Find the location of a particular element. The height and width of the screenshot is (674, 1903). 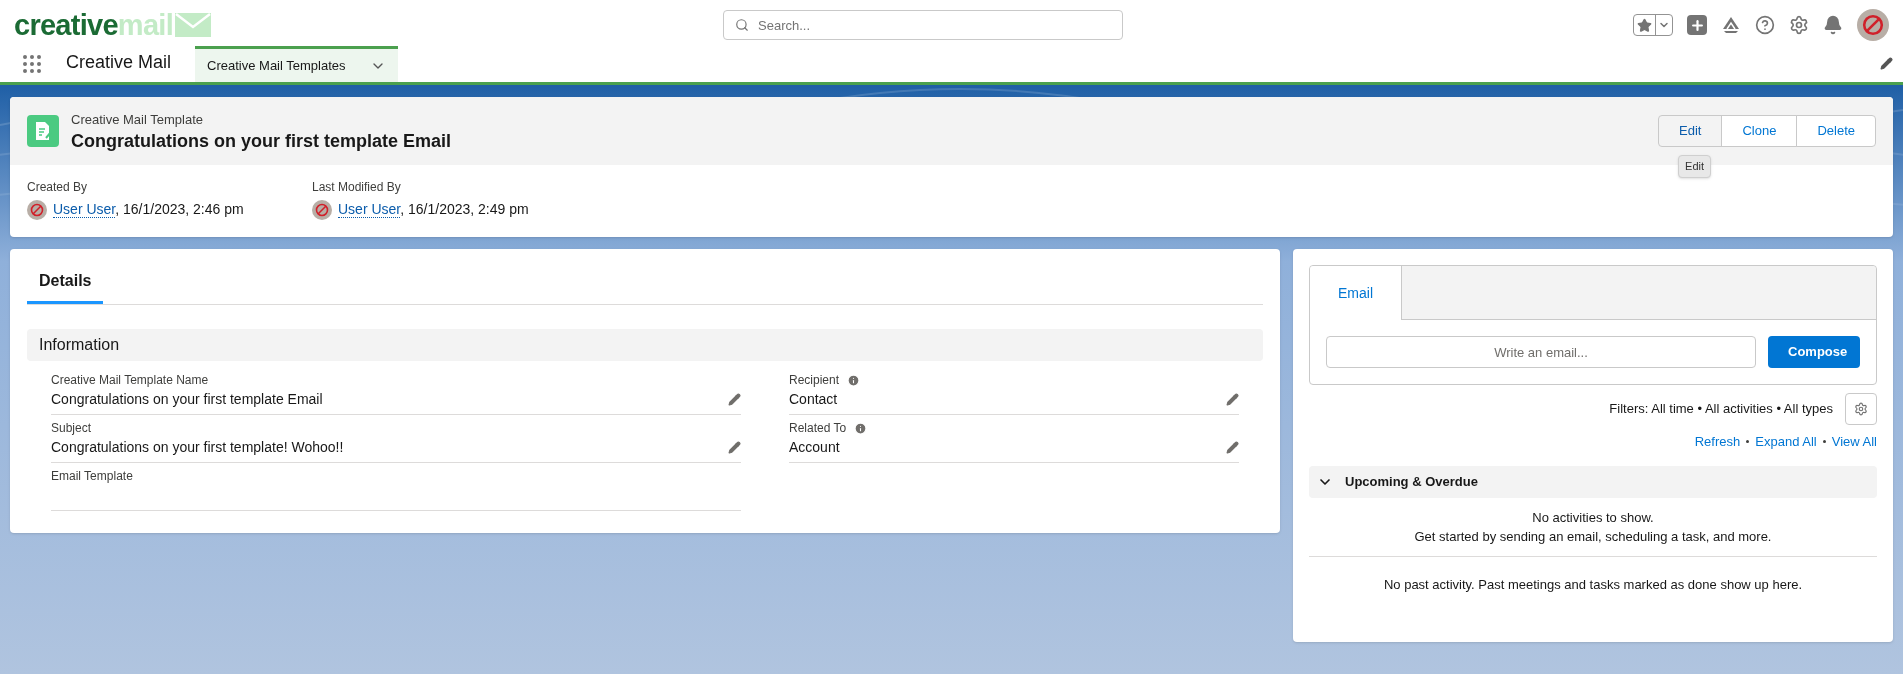

activity-link: Refresh is located at coordinates (1717, 442).